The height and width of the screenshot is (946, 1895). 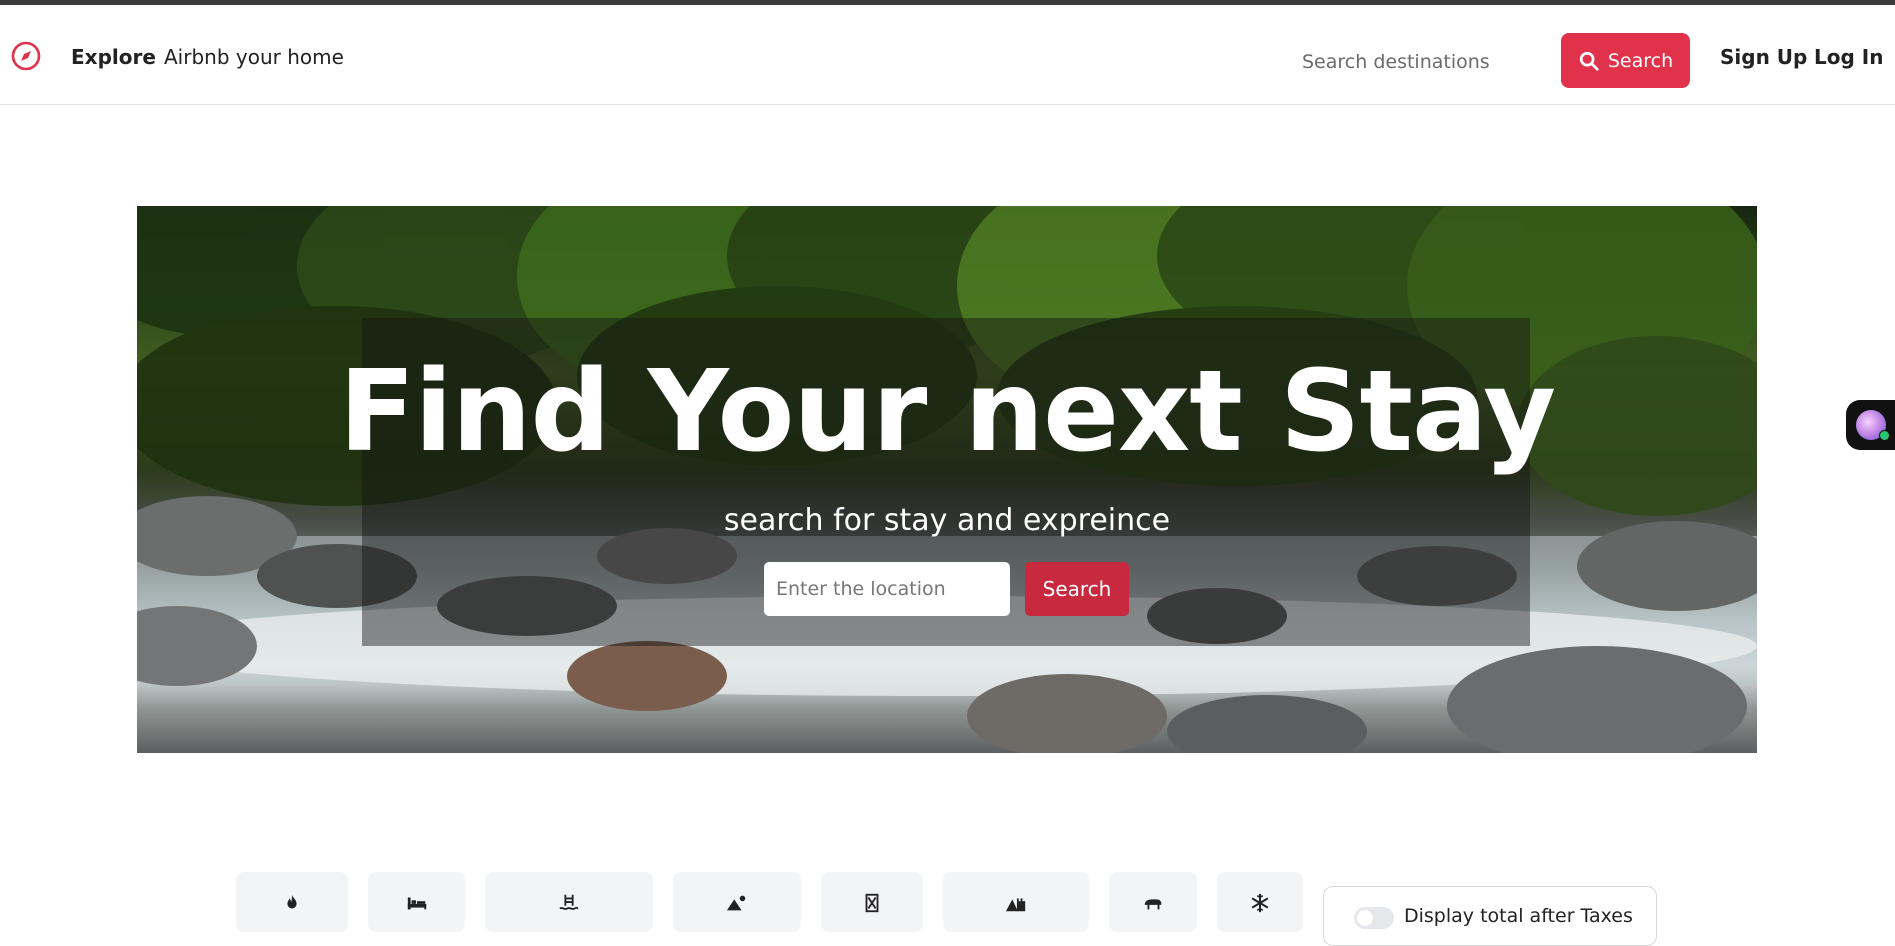 I want to click on category-trending, so click(x=292, y=902).